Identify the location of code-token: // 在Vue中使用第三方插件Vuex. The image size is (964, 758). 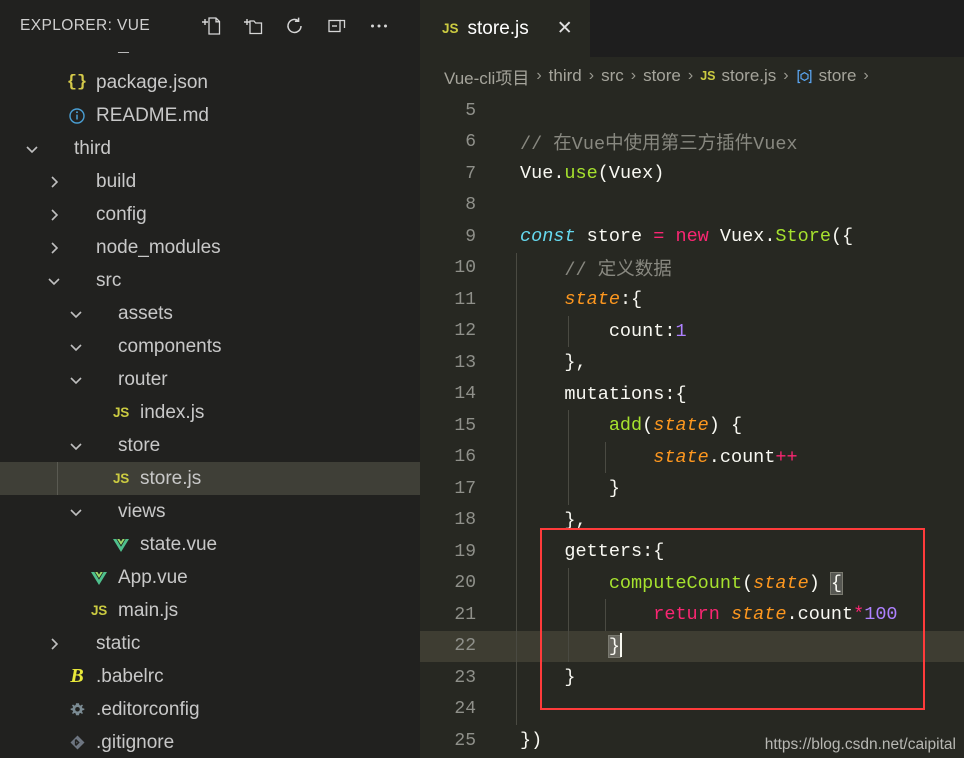
(659, 145).